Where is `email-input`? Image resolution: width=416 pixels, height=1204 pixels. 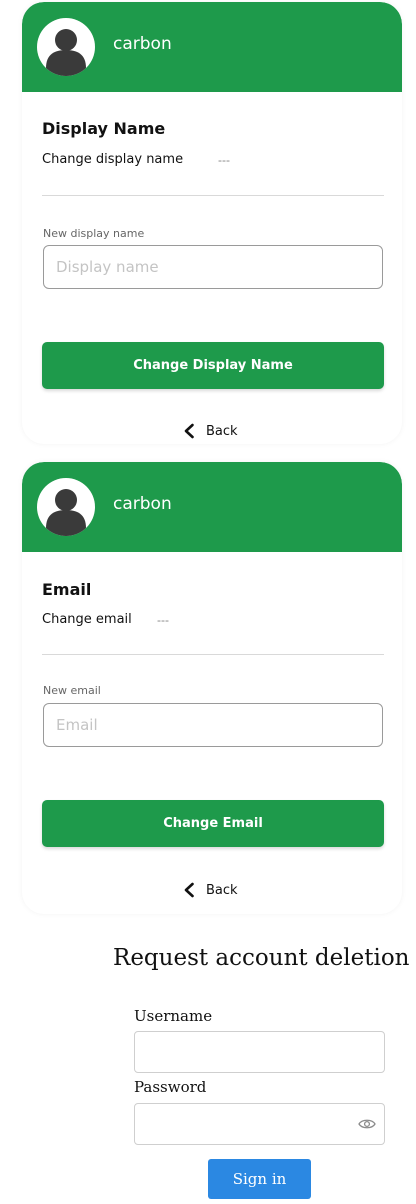 email-input is located at coordinates (213, 725).